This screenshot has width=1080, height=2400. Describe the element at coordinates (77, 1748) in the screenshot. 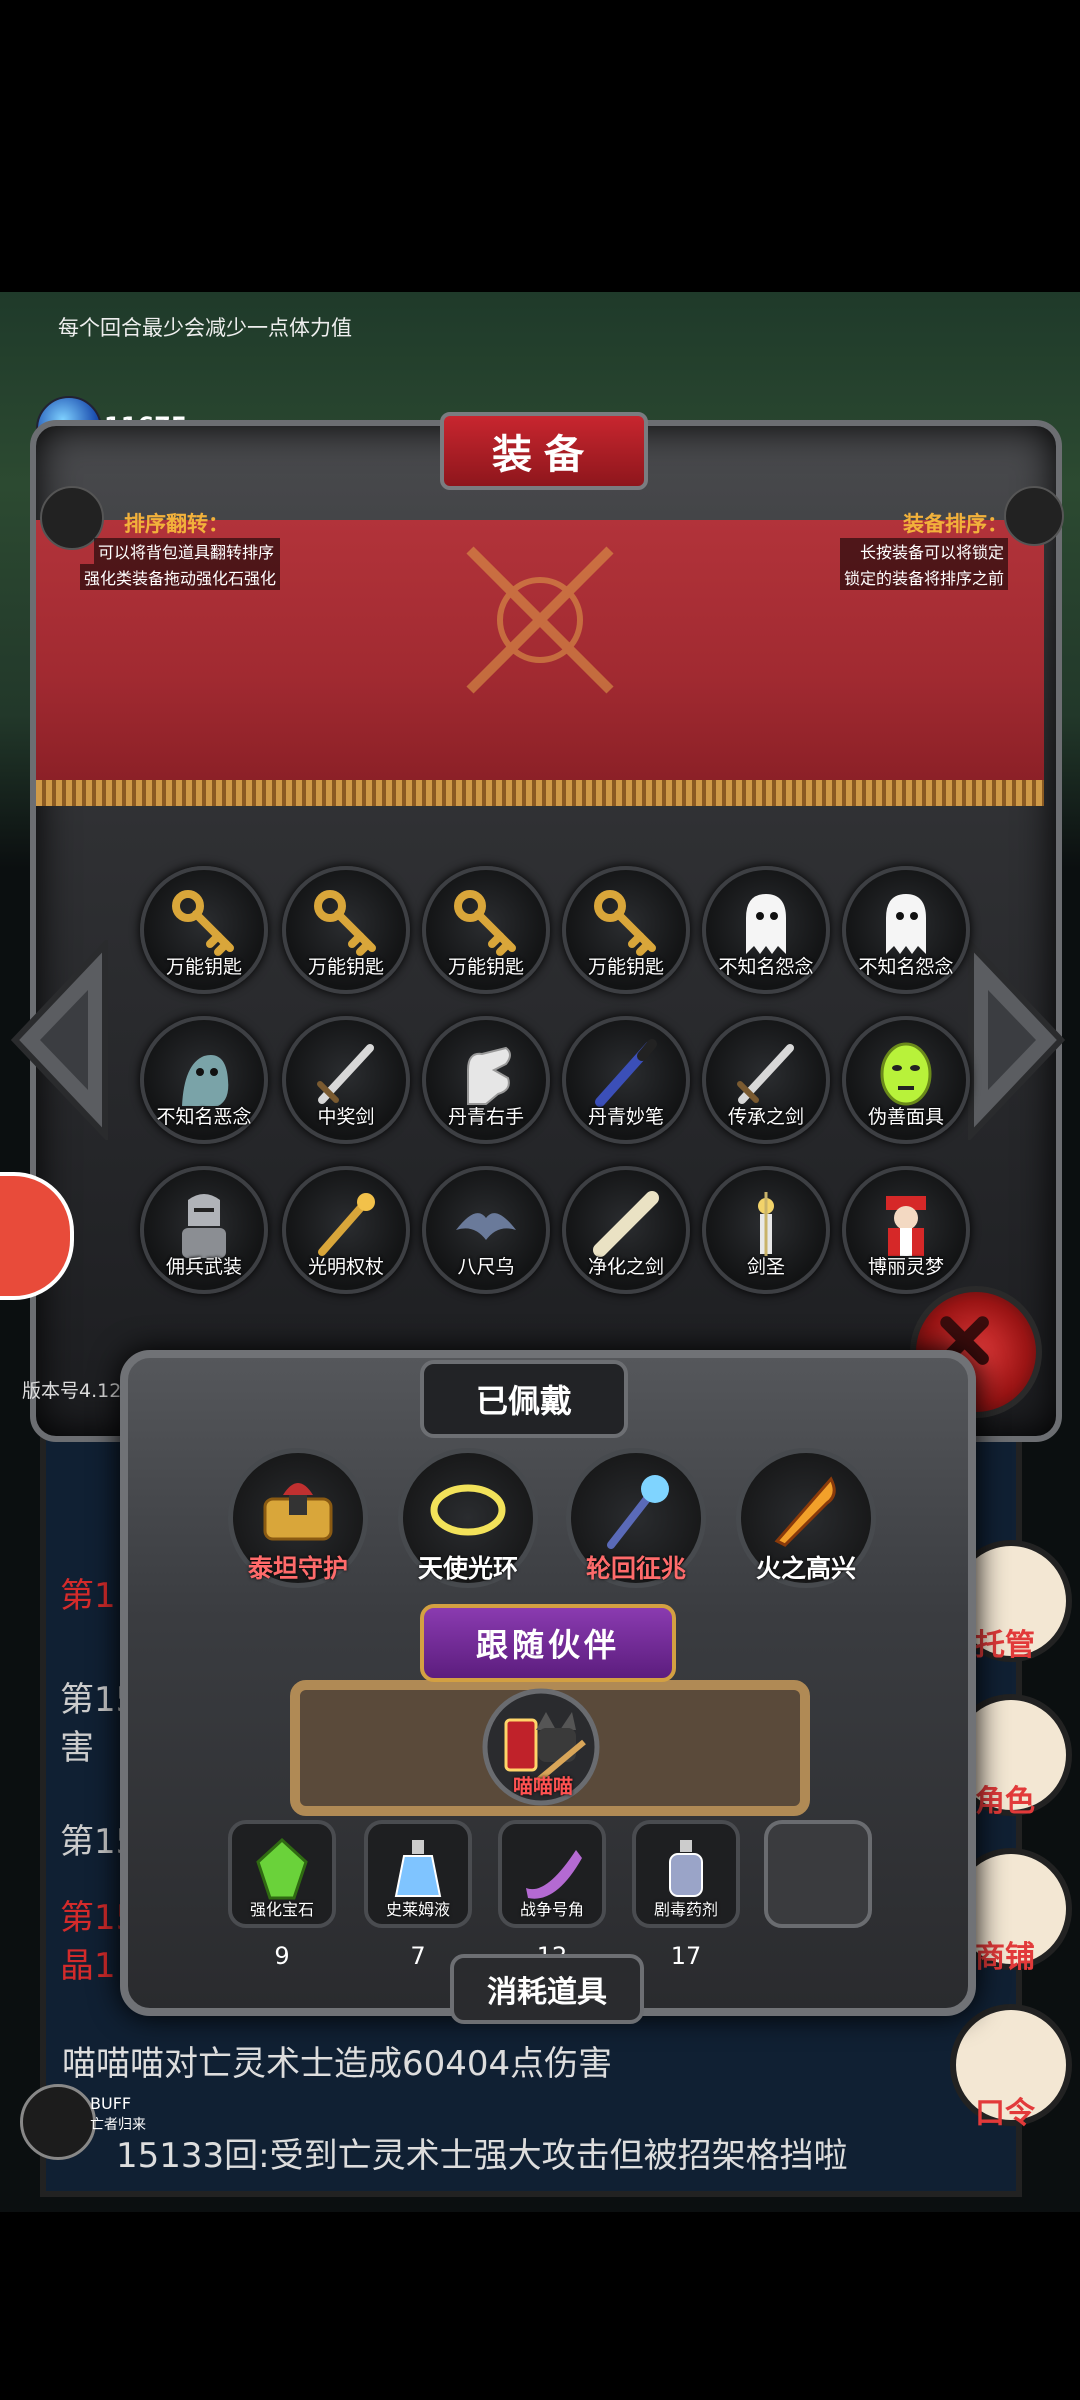

I see `log-line: 害` at that location.